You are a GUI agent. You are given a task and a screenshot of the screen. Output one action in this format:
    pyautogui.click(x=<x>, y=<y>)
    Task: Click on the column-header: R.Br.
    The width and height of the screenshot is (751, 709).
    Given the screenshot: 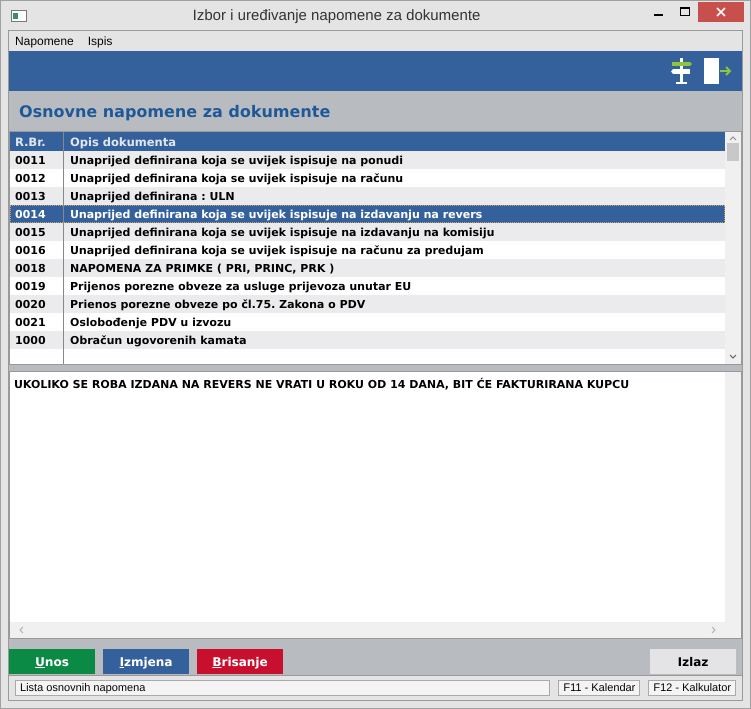 What is the action you would take?
    pyautogui.click(x=36, y=141)
    